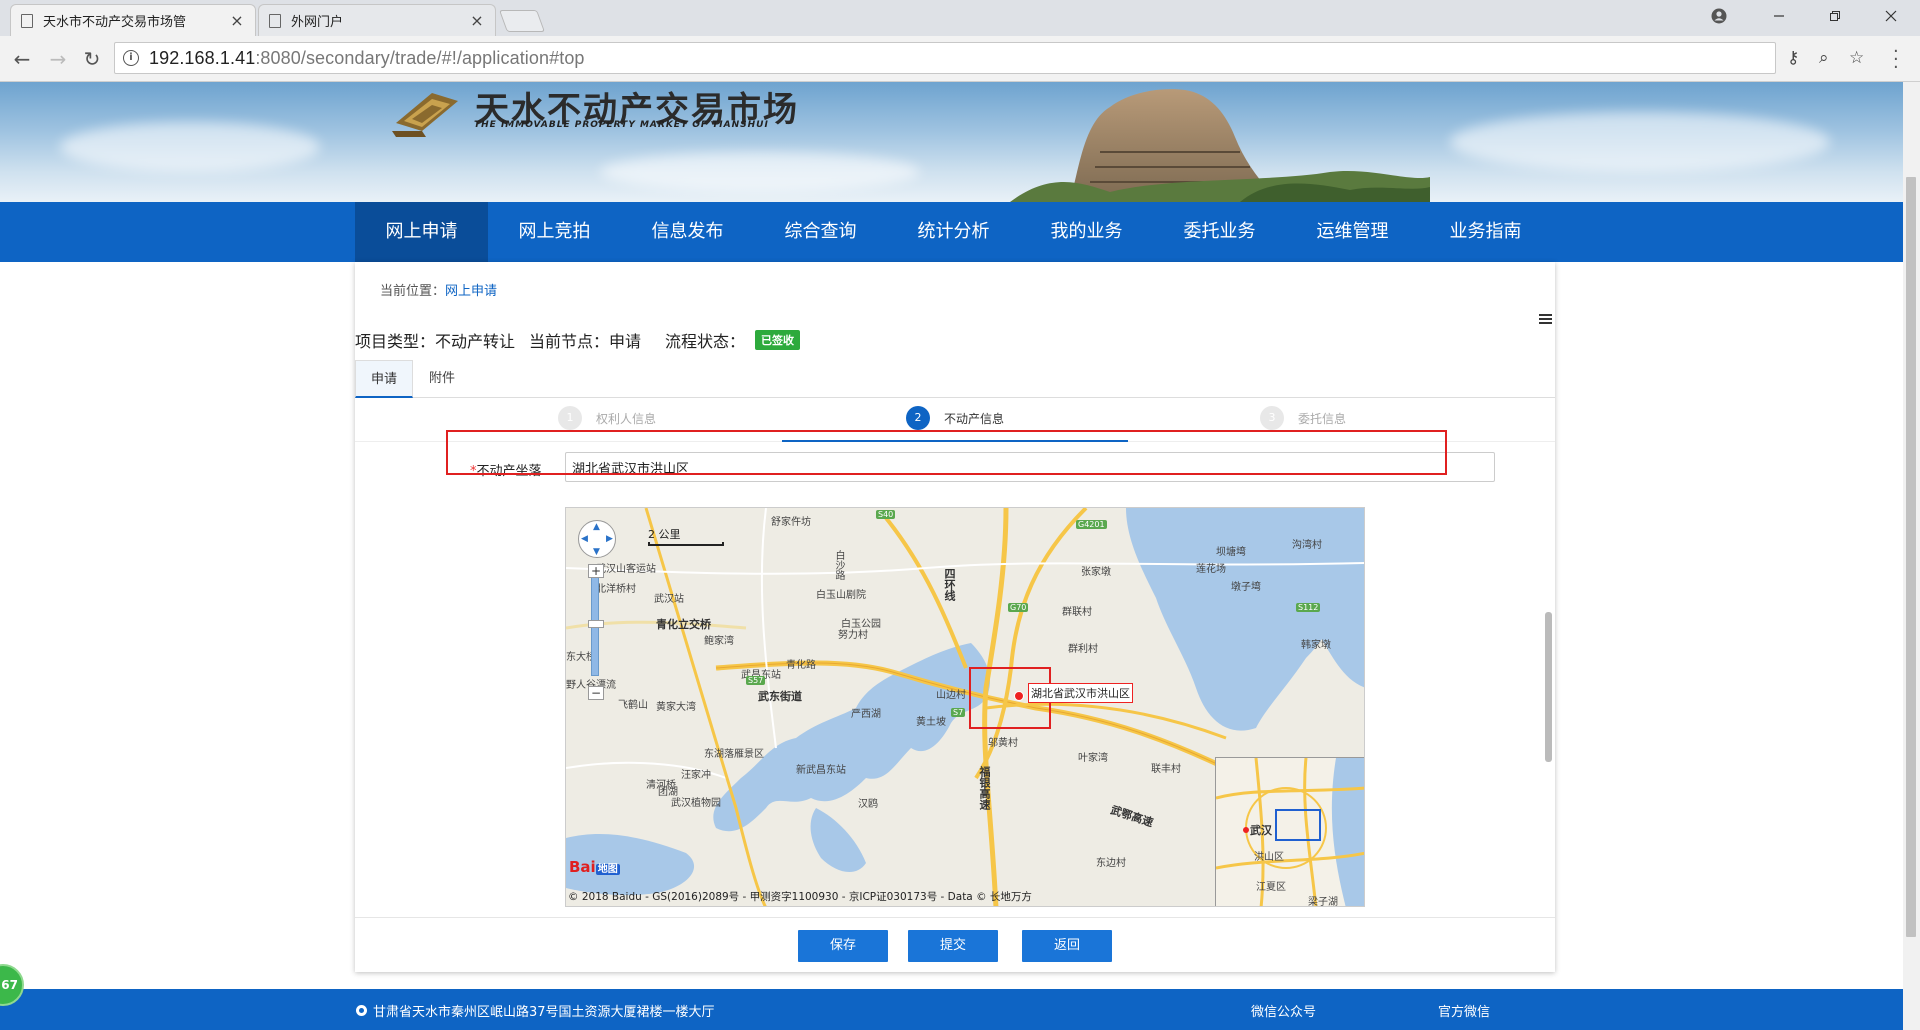 The height and width of the screenshot is (1030, 1920). I want to click on browser-tab: 外网门户 ×, so click(377, 20).